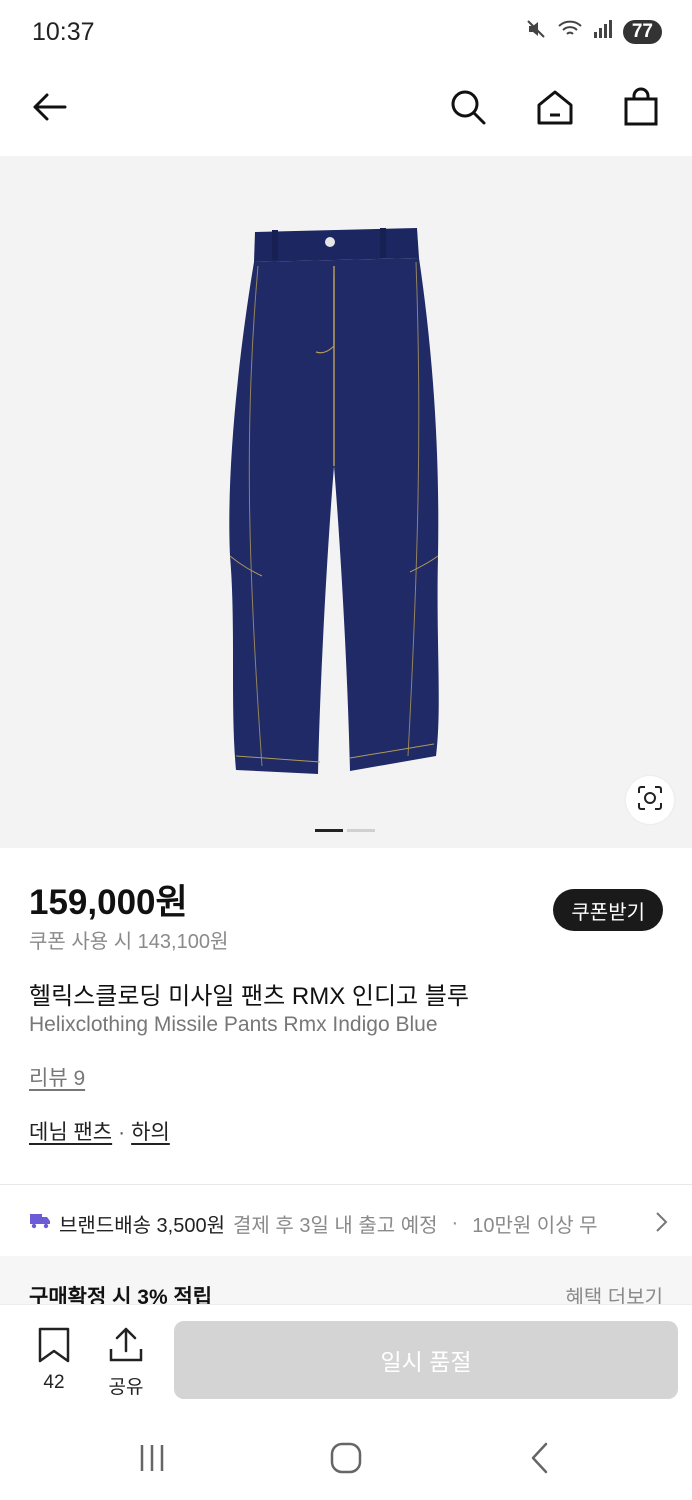 The height and width of the screenshot is (1500, 692). What do you see at coordinates (603, 31) in the screenshot?
I see `signal-icon` at bounding box center [603, 31].